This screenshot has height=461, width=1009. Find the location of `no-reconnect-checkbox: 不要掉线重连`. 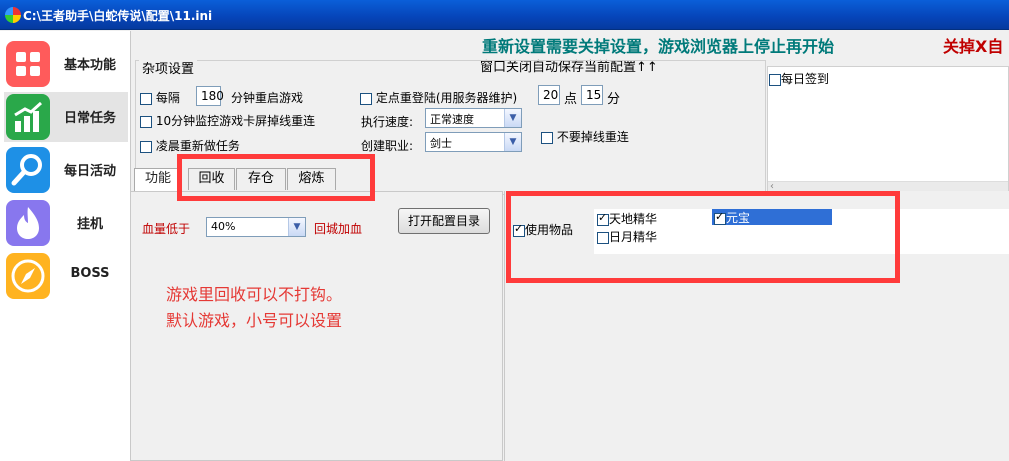

no-reconnect-checkbox: 不要掉线重连 is located at coordinates (585, 136).